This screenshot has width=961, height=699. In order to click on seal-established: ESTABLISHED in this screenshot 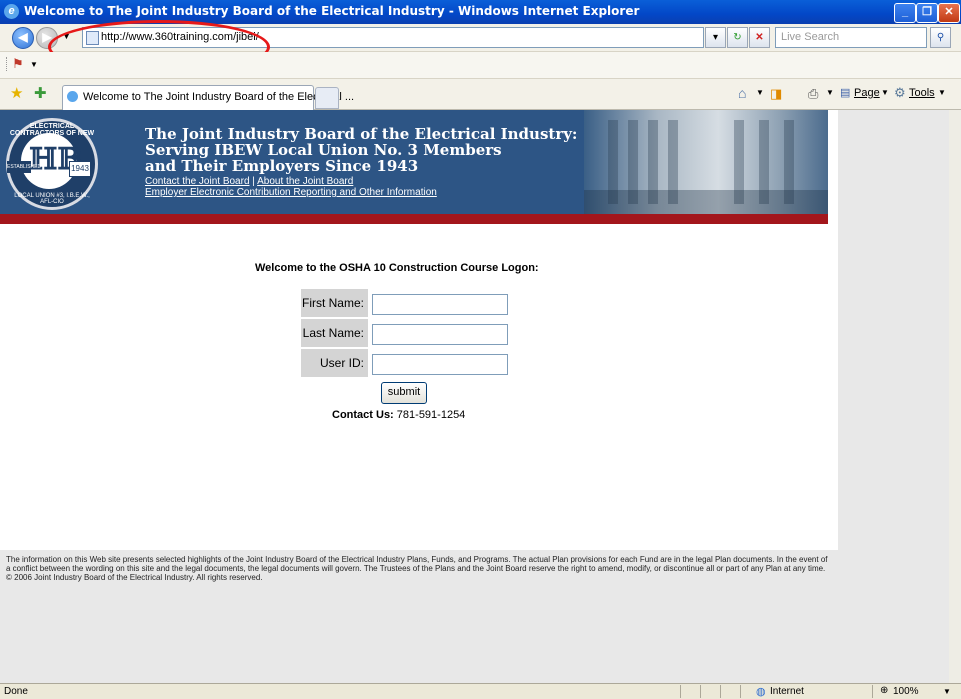, I will do `click(24, 167)`.